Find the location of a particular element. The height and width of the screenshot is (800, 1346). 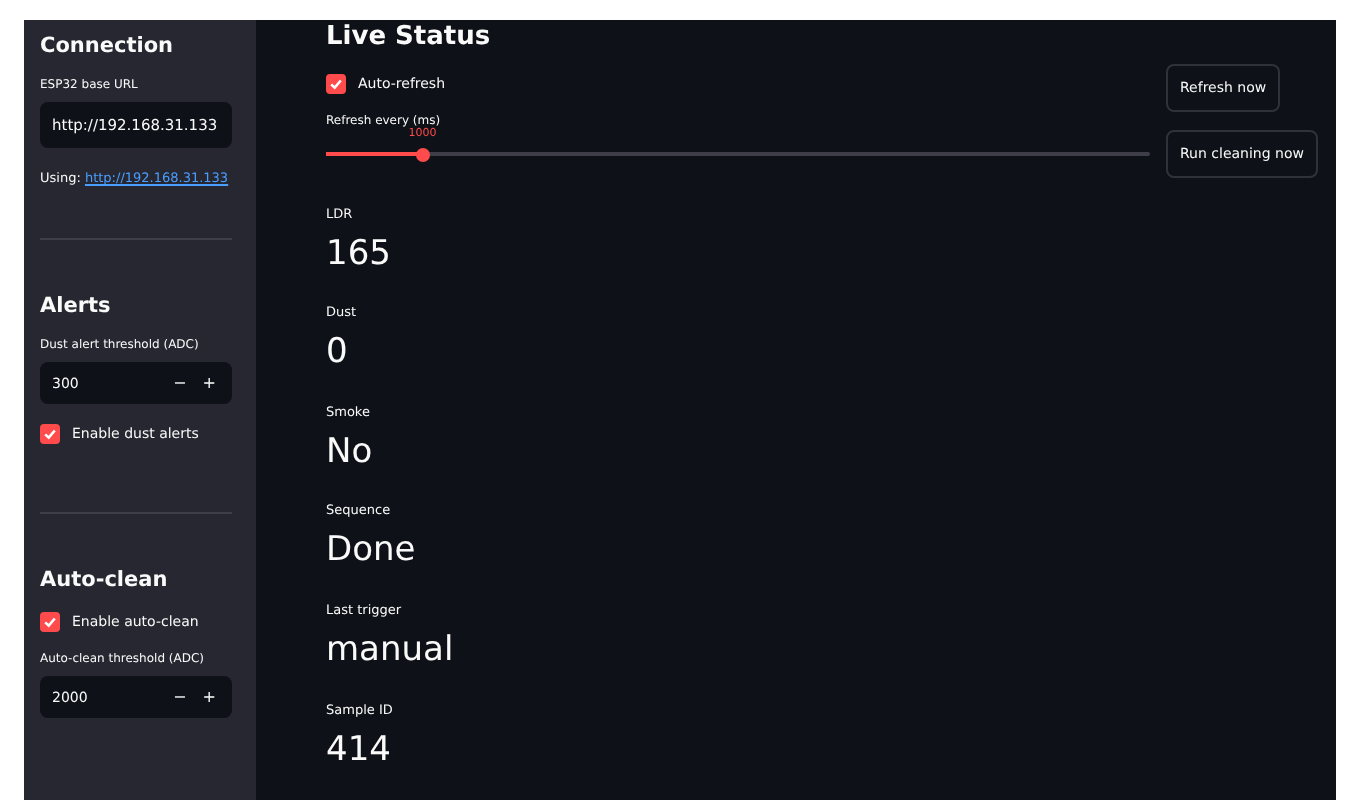

metric-value: 0 is located at coordinates (337, 352).